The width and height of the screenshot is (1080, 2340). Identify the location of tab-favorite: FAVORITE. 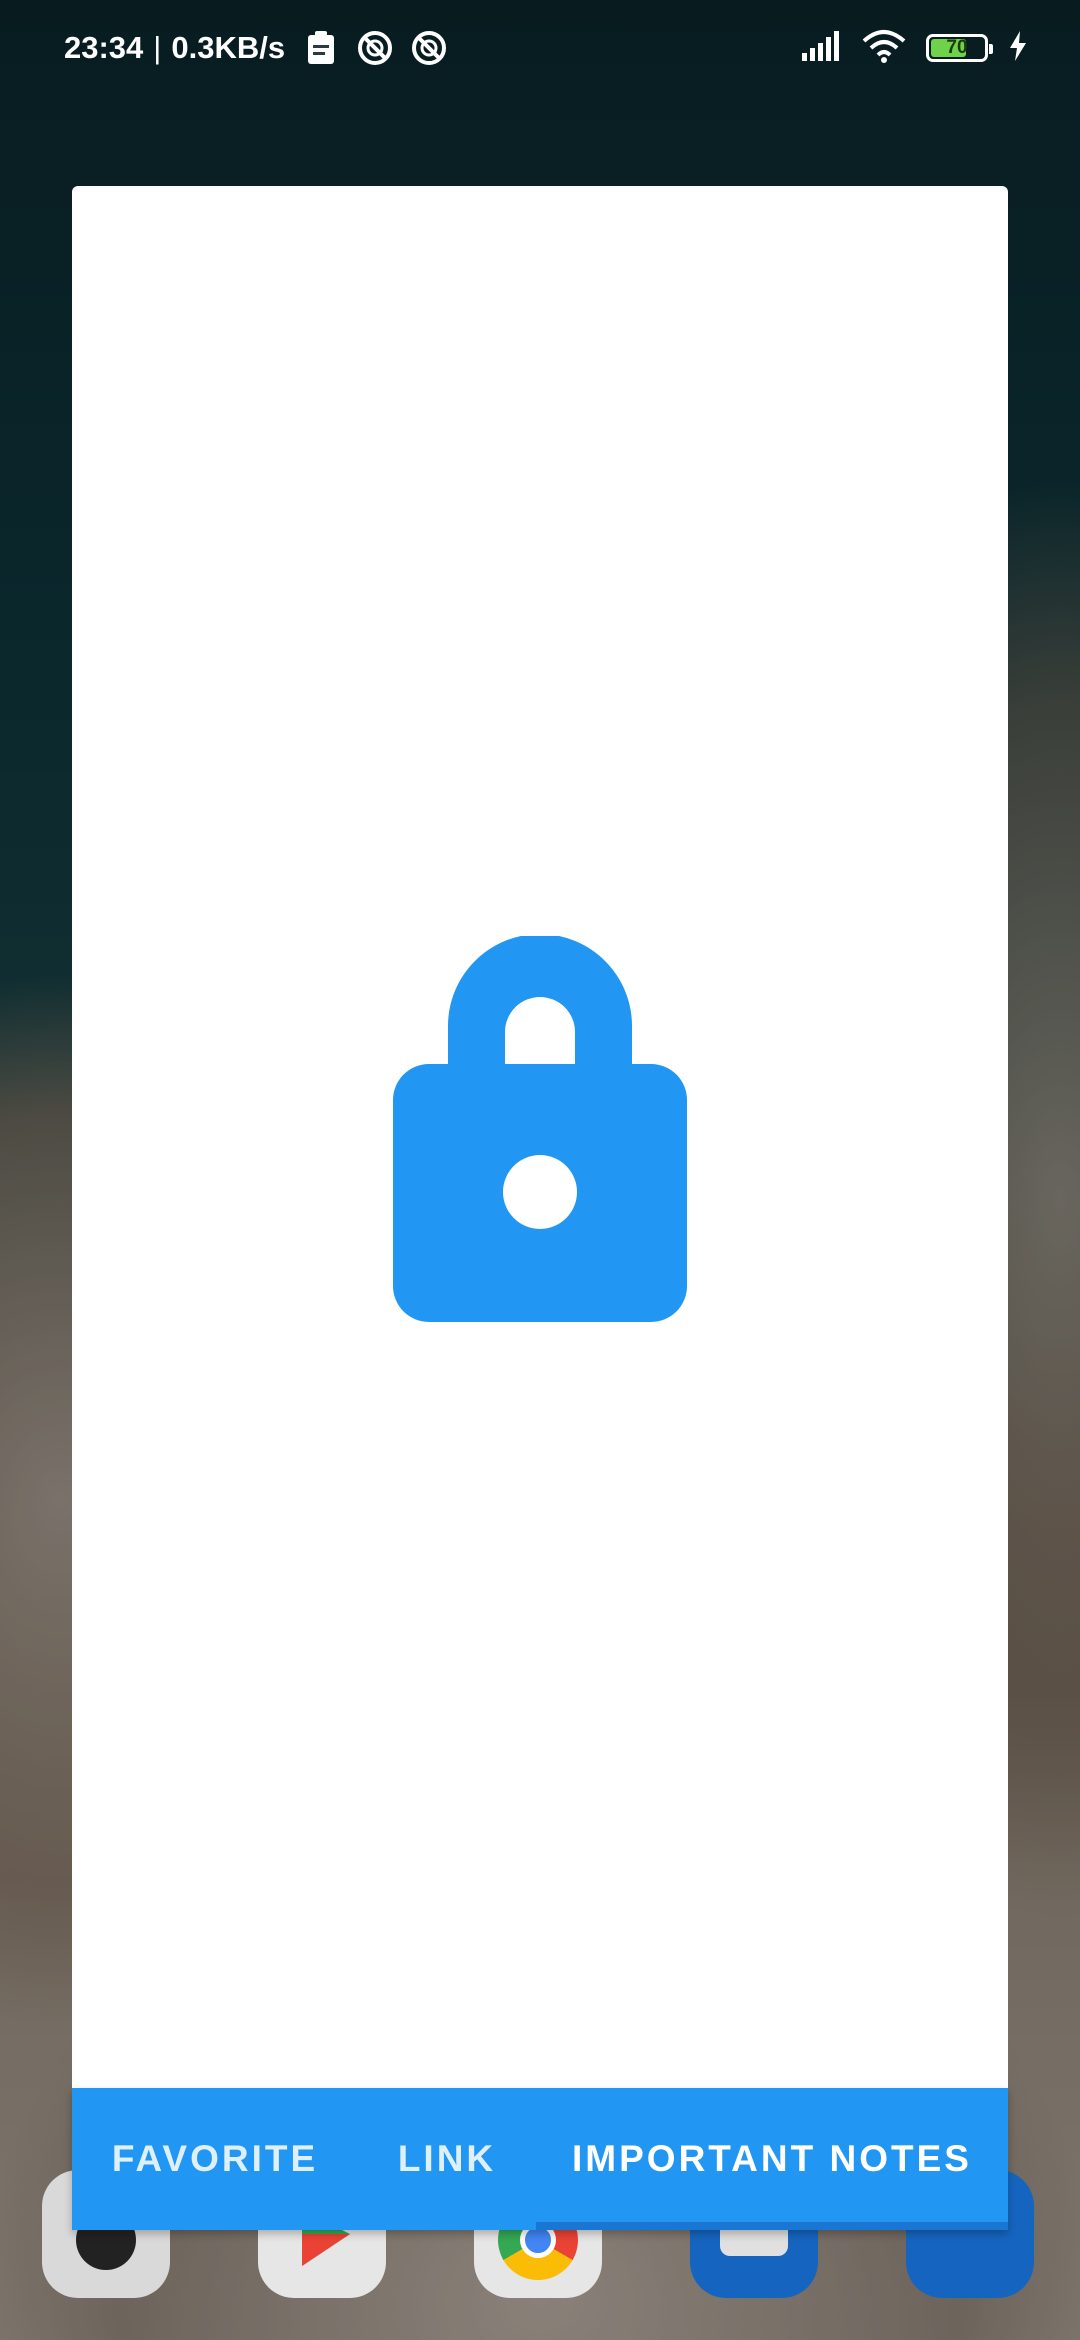
(215, 2159).